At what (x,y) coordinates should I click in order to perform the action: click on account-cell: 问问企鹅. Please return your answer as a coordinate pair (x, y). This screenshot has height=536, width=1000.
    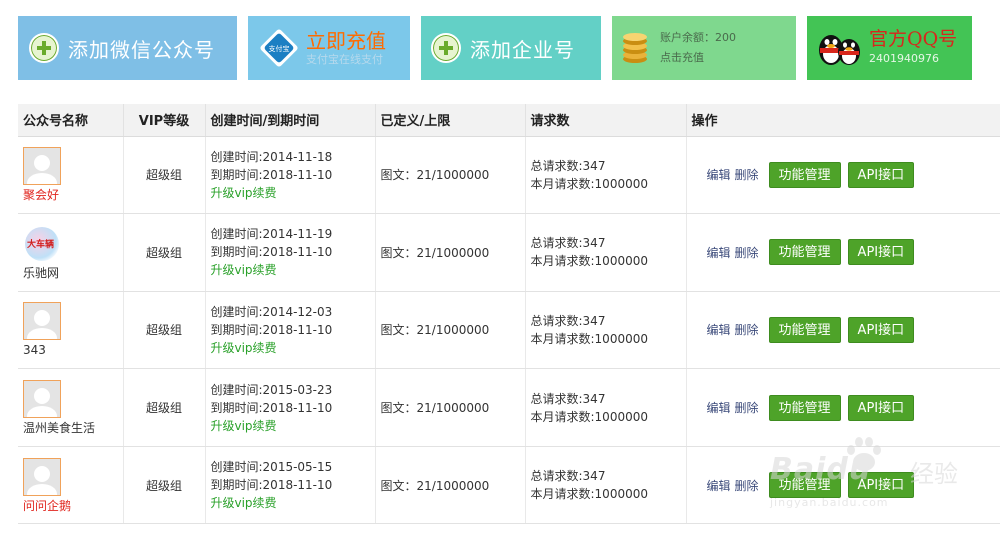
    Looking at the image, I should click on (71, 485).